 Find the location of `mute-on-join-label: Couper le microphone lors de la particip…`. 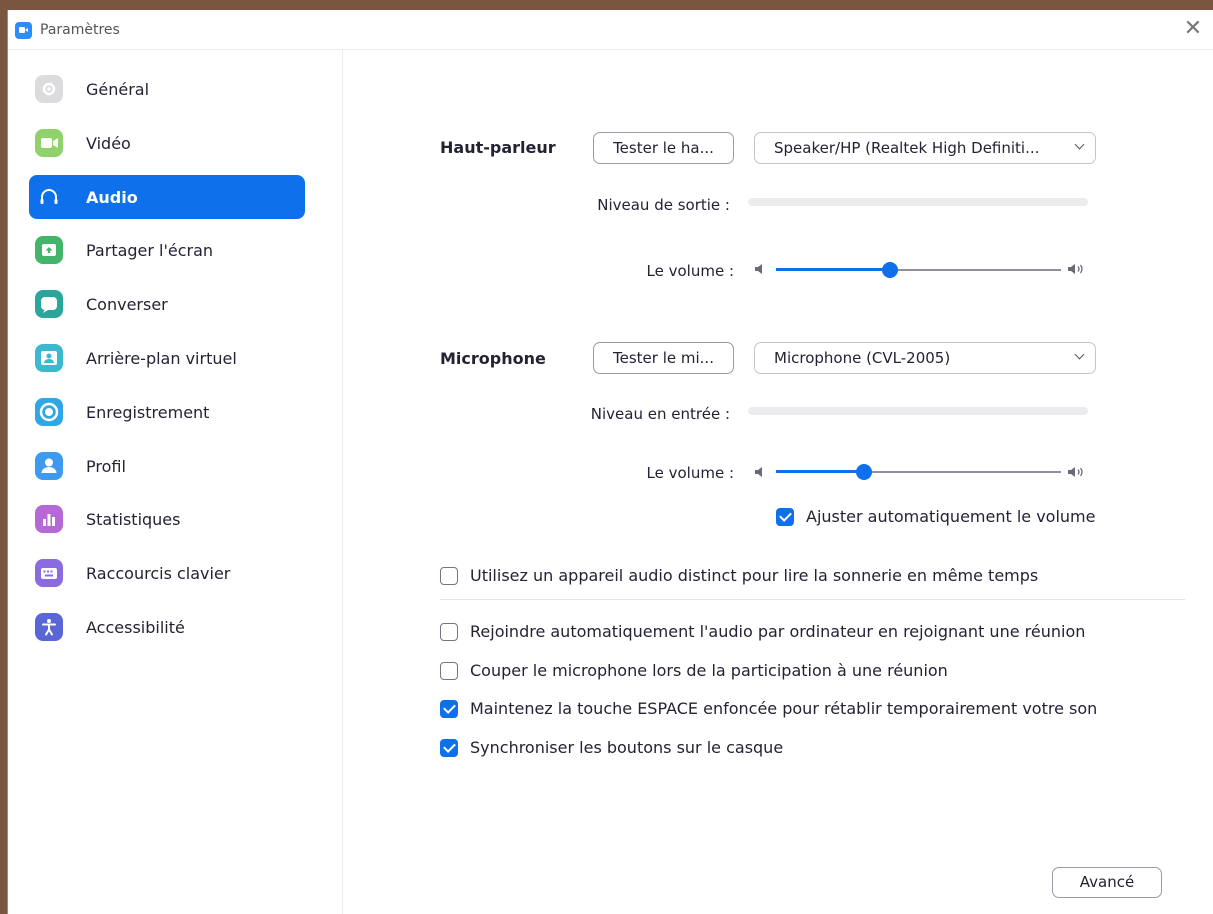

mute-on-join-label: Couper le microphone lors de la particip… is located at coordinates (709, 670).